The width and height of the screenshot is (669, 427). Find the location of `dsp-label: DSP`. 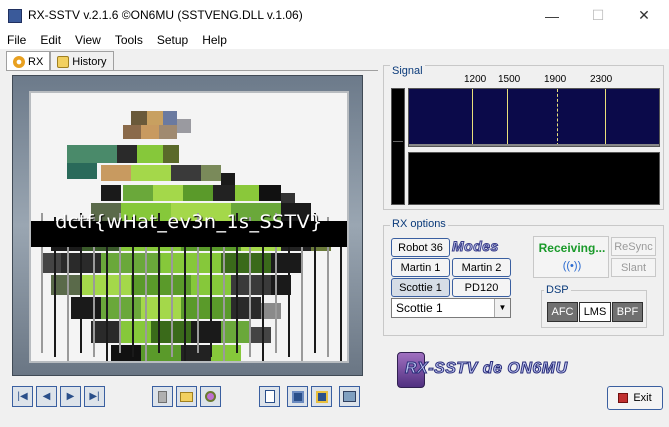

dsp-label: DSP is located at coordinates (557, 290).